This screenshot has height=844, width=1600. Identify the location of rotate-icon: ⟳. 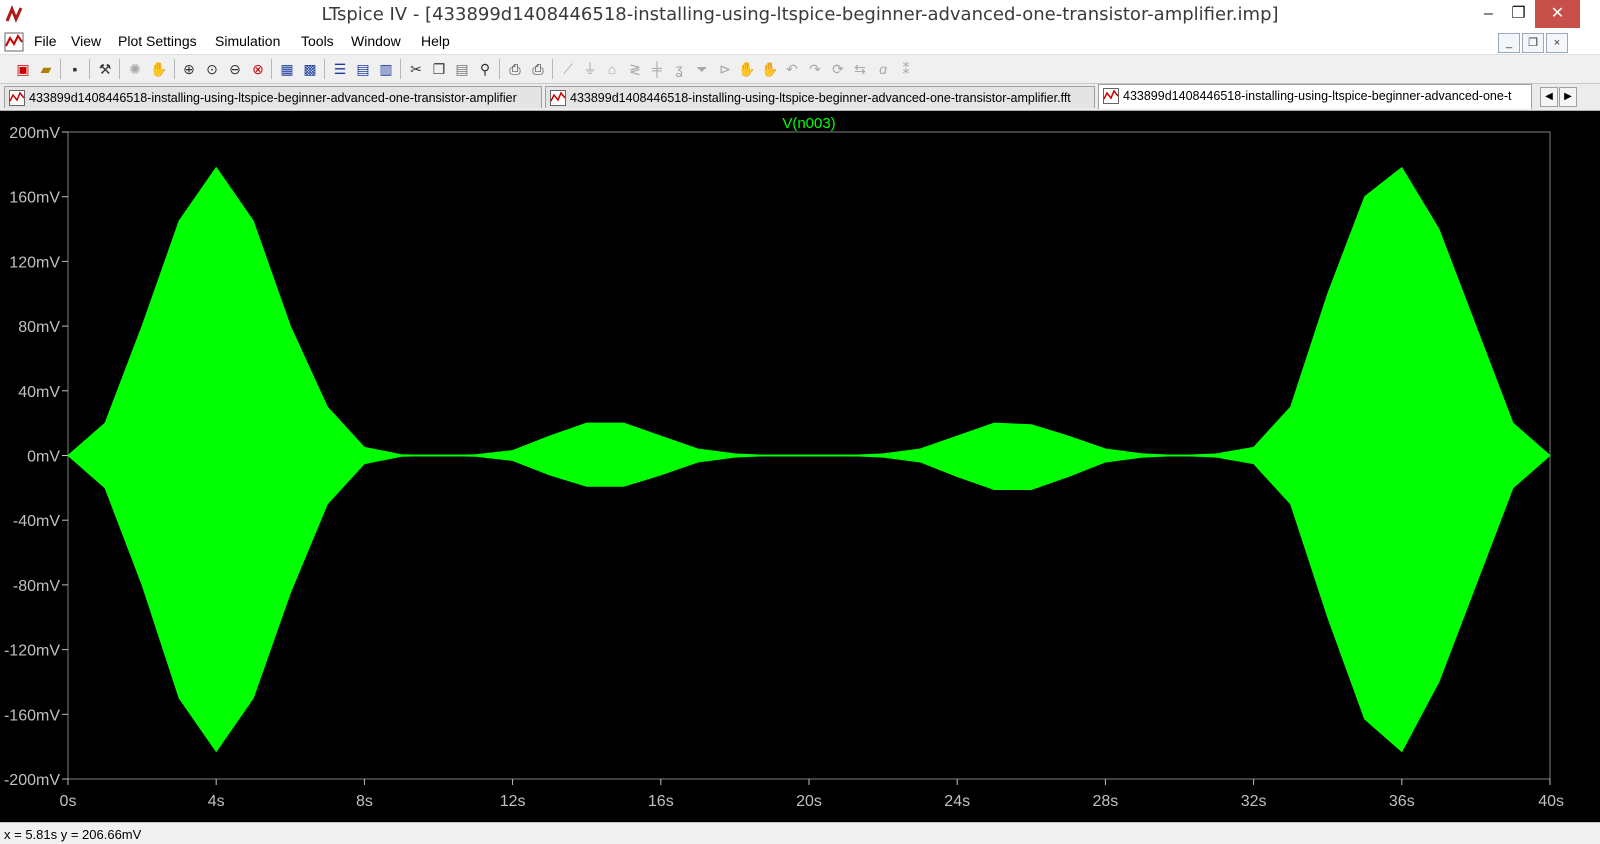
(838, 69).